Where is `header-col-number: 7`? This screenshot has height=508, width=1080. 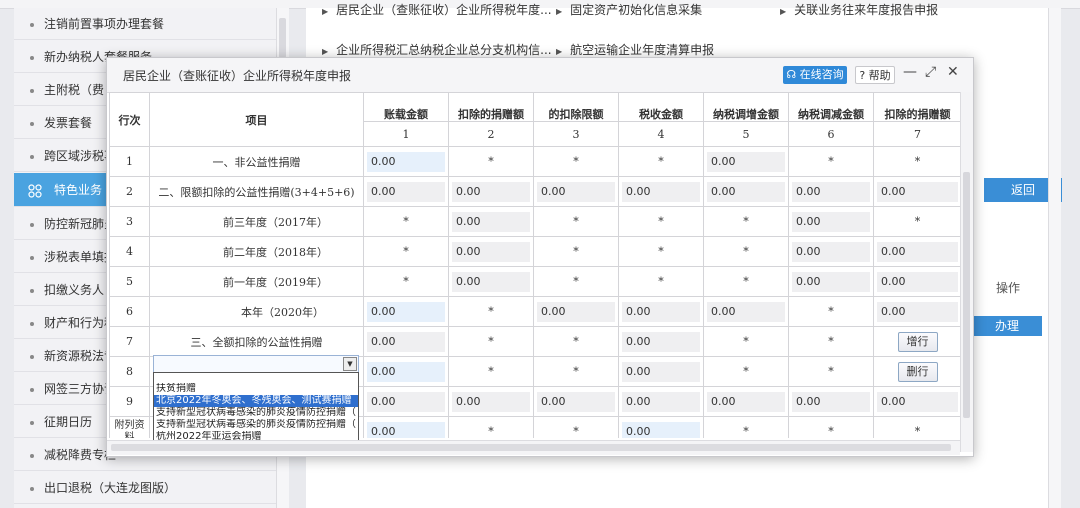
header-col-number: 7 is located at coordinates (917, 134).